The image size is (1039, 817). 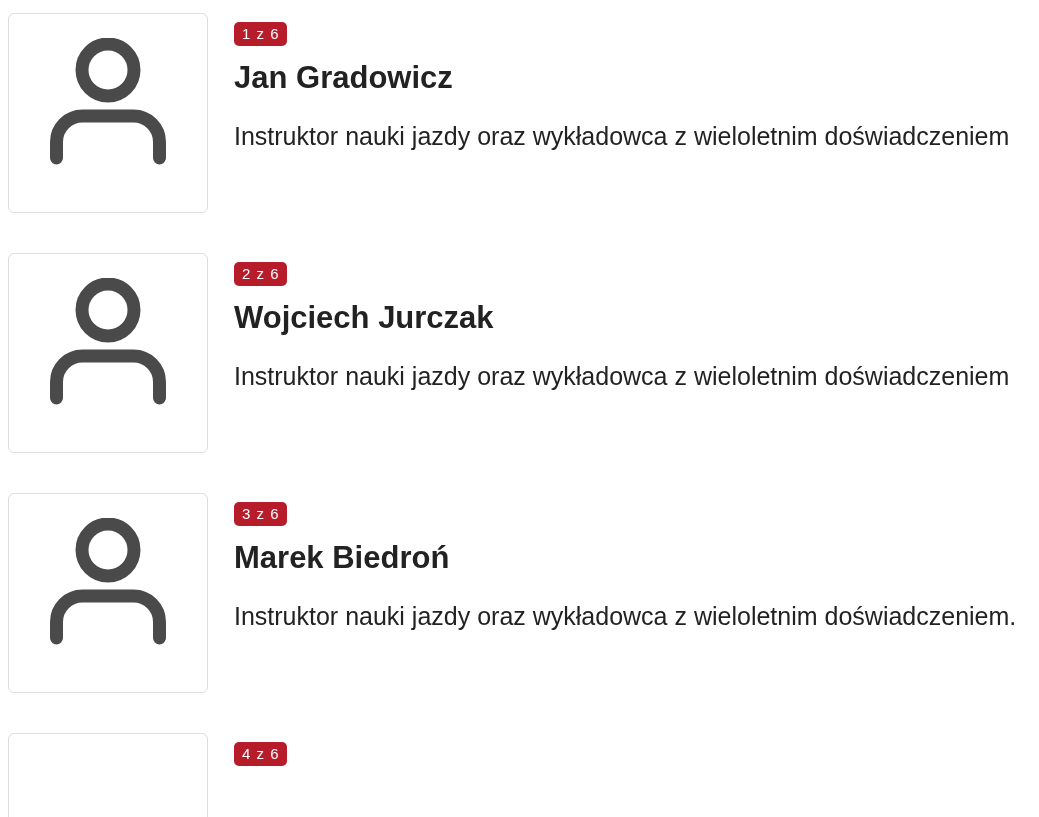 What do you see at coordinates (260, 514) in the screenshot?
I see `counter-badge: 3 z 6` at bounding box center [260, 514].